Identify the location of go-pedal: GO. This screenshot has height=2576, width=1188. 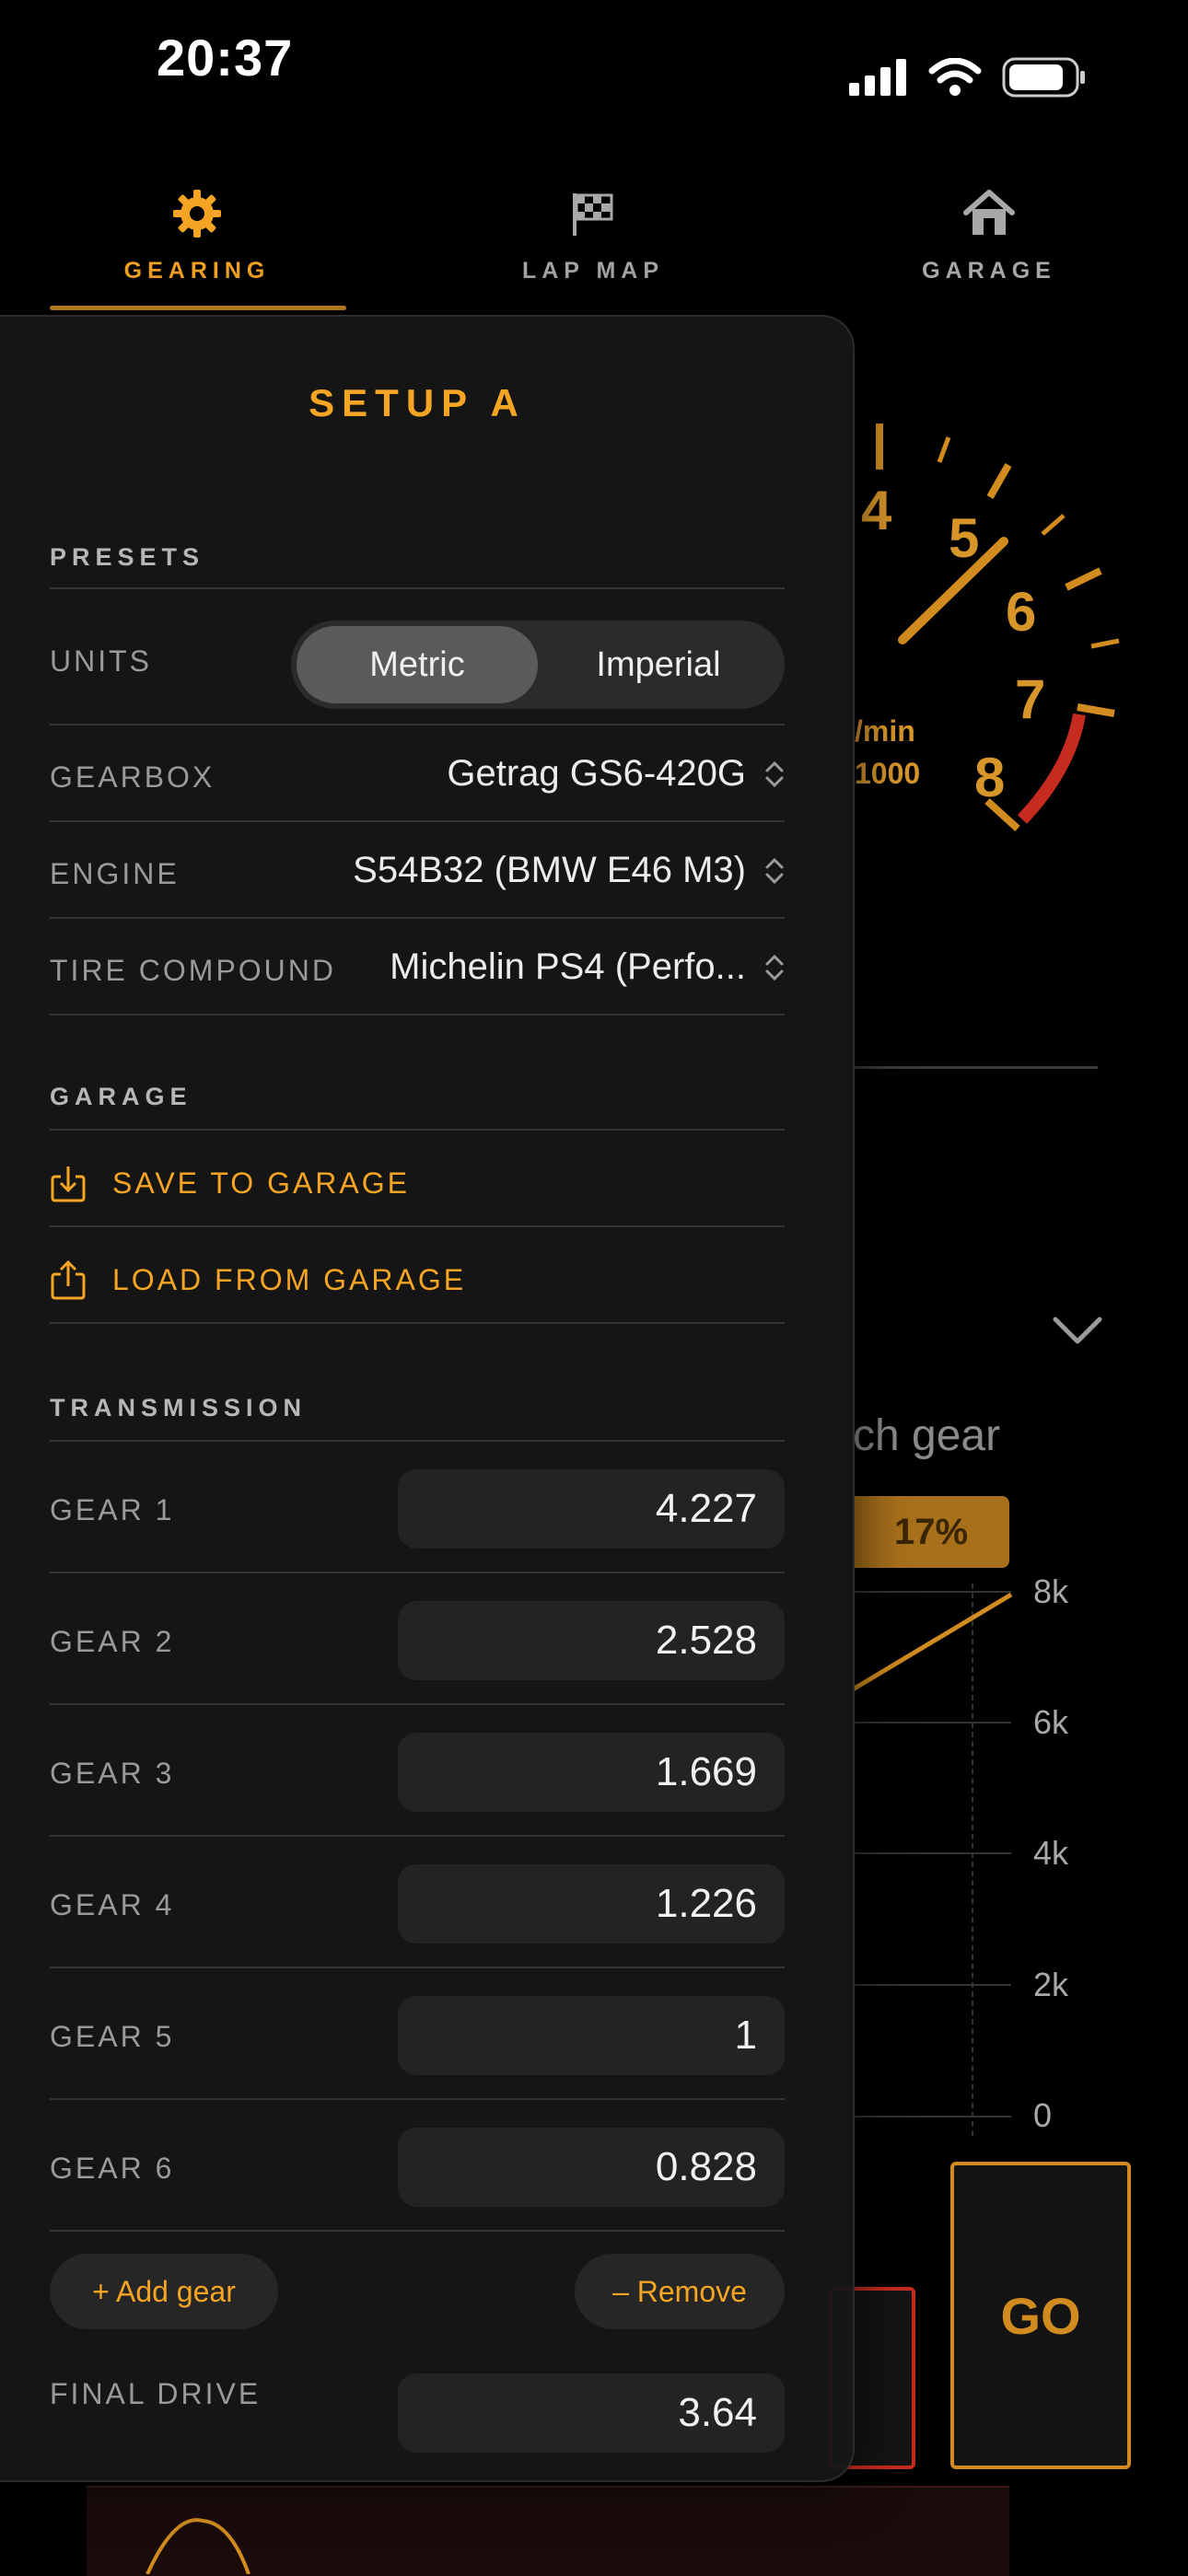
(1040, 2315).